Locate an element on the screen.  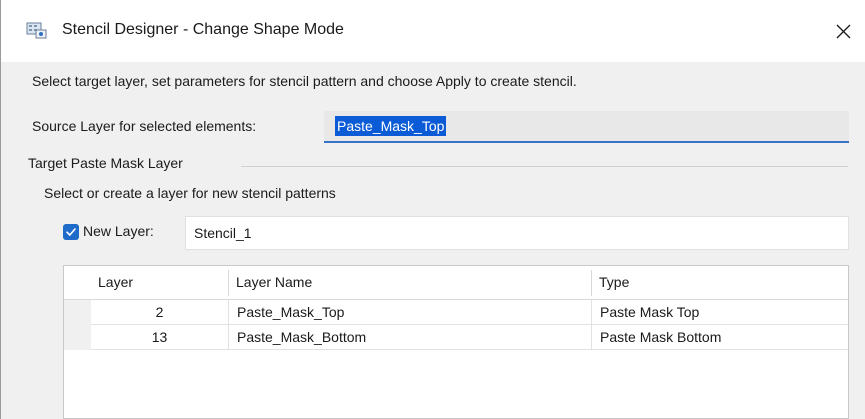
source-layer-field: Paste_Mask_Top is located at coordinates (586, 127).